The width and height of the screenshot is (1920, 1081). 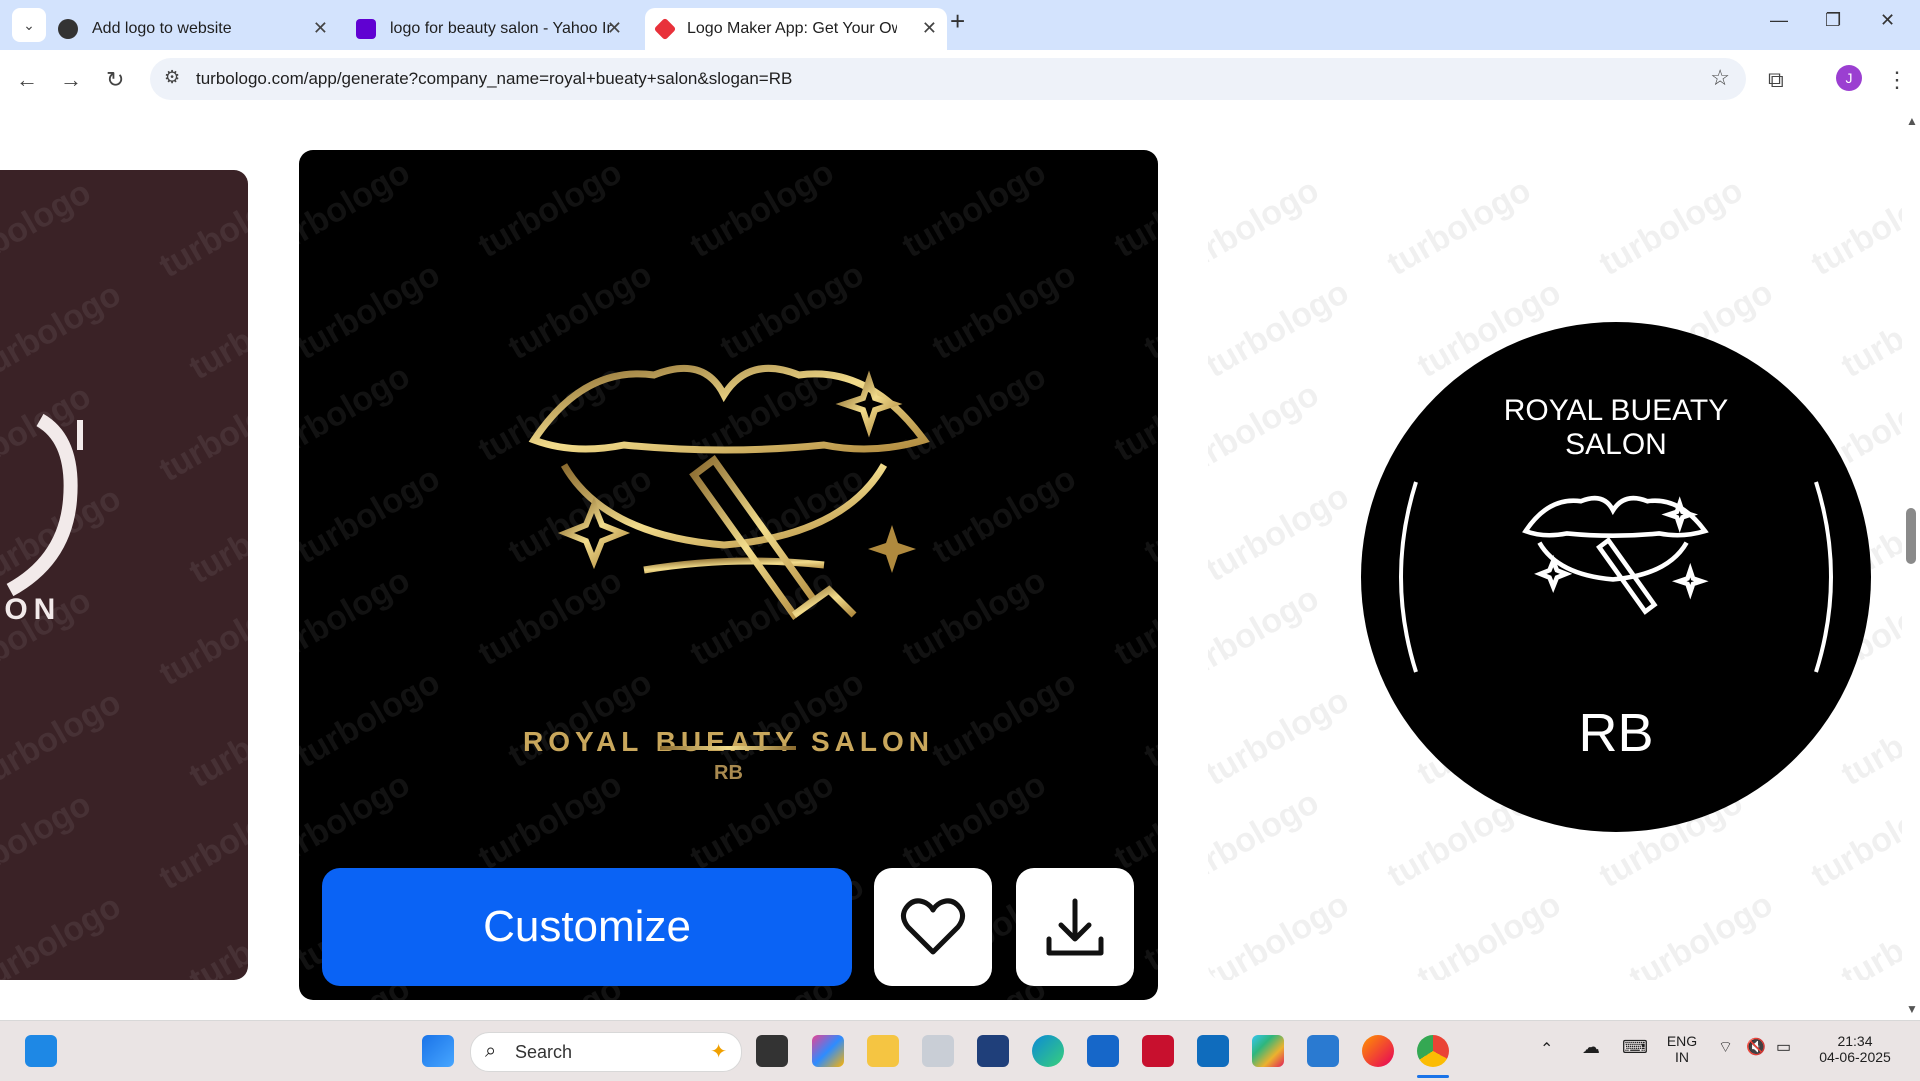 What do you see at coordinates (1048, 1051) in the screenshot?
I see `edge-icon` at bounding box center [1048, 1051].